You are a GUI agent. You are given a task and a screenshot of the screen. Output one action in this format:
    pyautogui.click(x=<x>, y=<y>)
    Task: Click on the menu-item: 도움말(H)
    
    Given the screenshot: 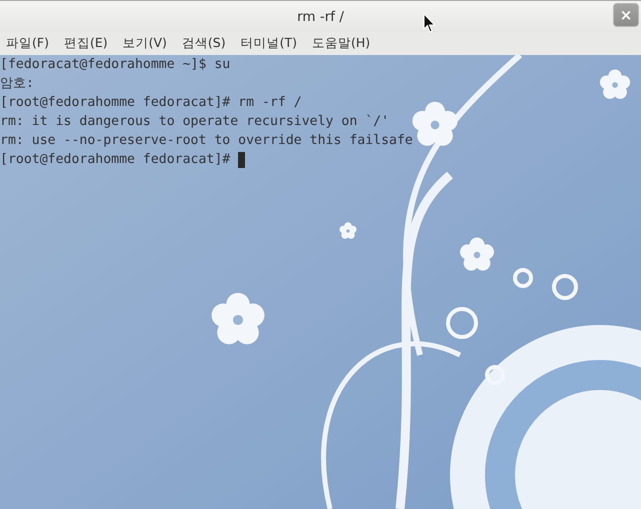 What is the action you would take?
    pyautogui.click(x=341, y=43)
    